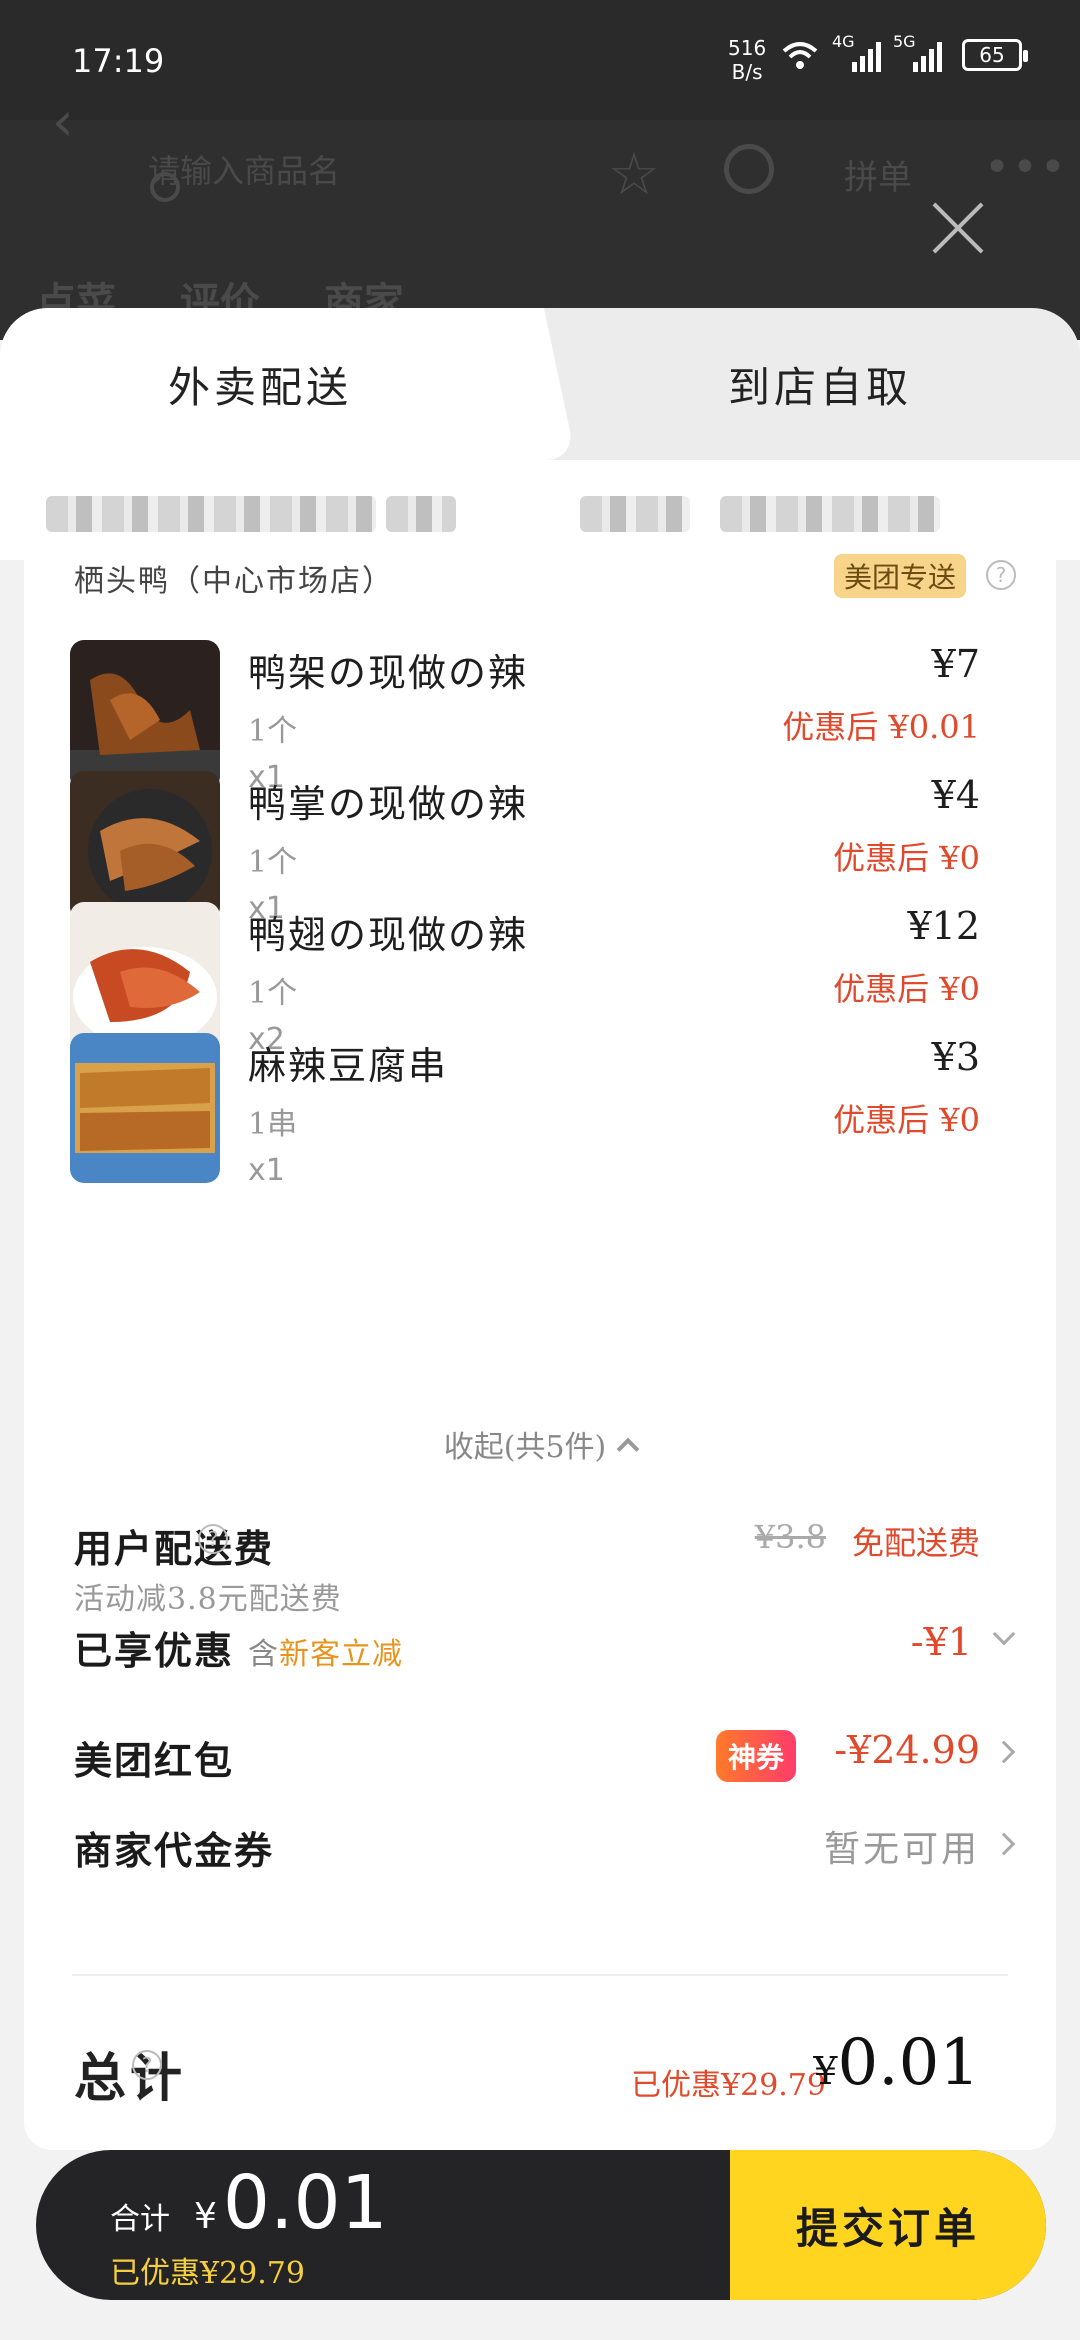  I want to click on submit-order-button: 提交订单, so click(888, 2225).